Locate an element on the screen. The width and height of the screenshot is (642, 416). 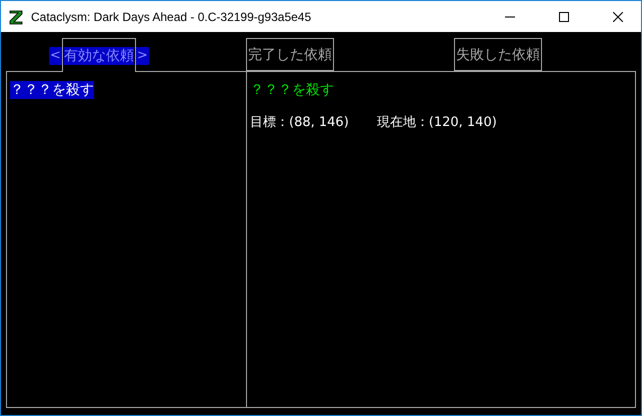
window-title: Cataclysm: Dark Days Ahead - 0.C-32199-g93a5e45 is located at coordinates (171, 17).